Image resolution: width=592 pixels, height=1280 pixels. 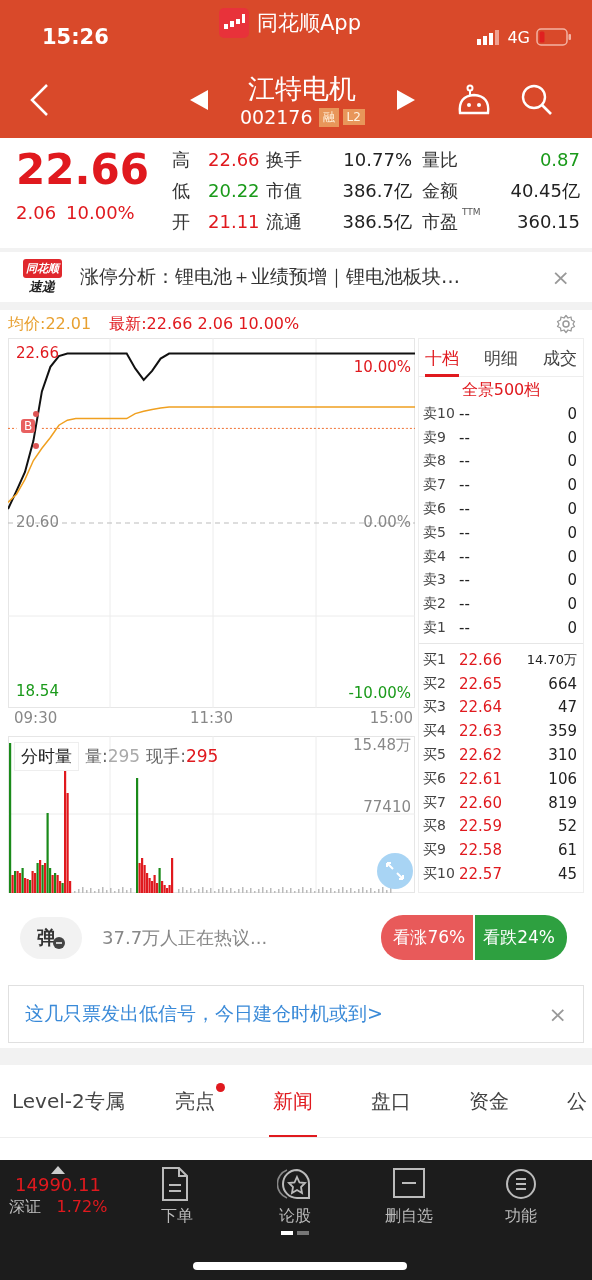 What do you see at coordinates (284, 159) in the screenshot?
I see `stat-label: 换手` at bounding box center [284, 159].